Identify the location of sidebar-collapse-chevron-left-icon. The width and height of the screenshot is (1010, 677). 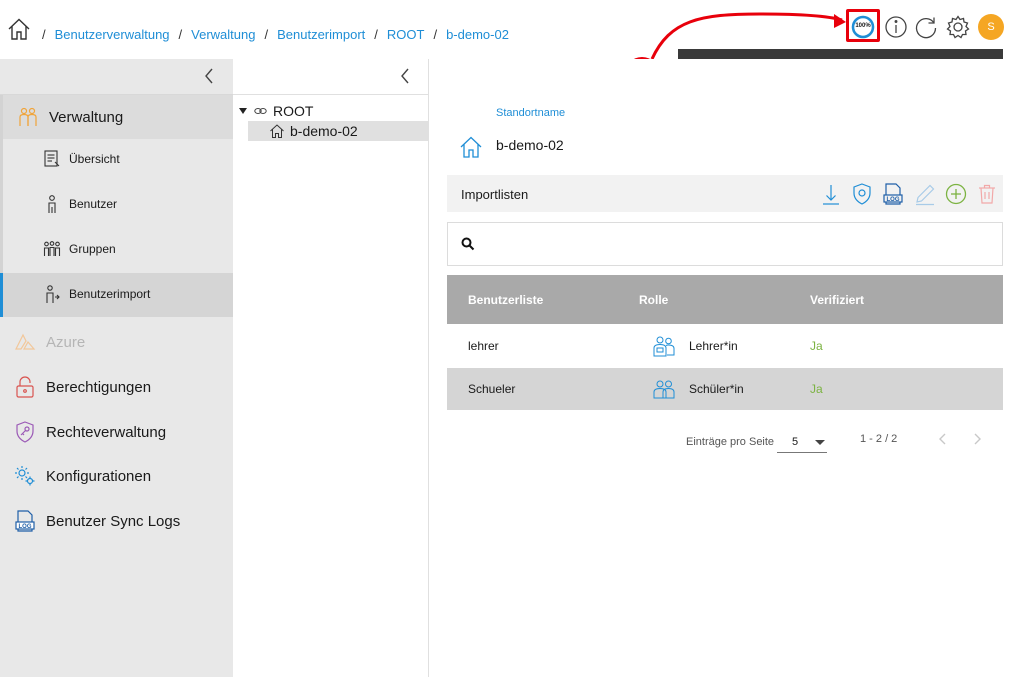
(209, 76).